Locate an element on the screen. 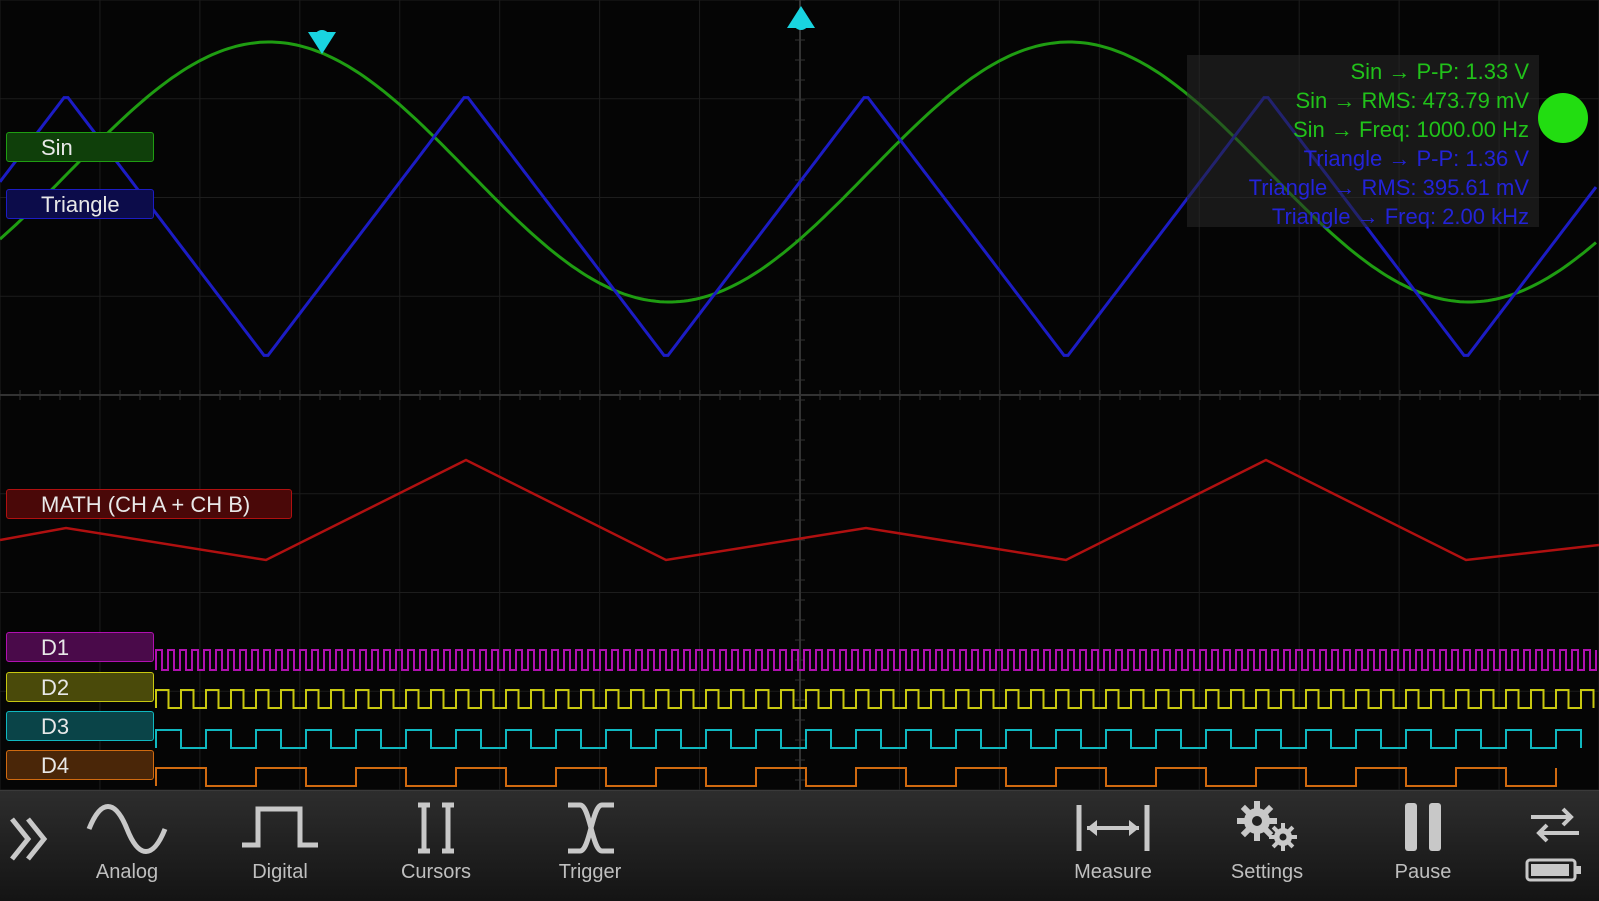 The image size is (1599, 901). channel-label-text: D4 is located at coordinates (55, 765).